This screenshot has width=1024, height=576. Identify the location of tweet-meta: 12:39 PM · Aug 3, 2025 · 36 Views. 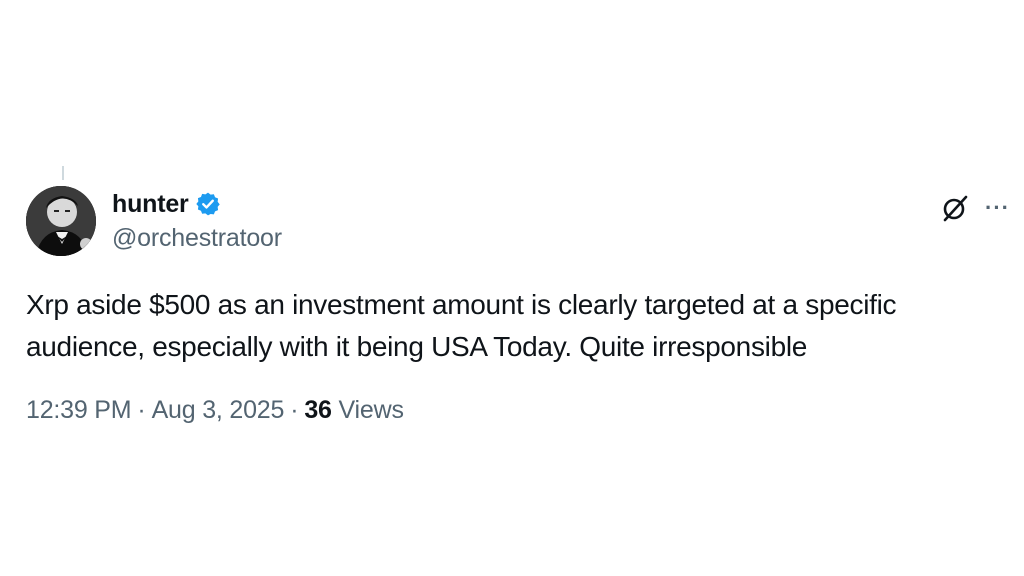
(215, 410).